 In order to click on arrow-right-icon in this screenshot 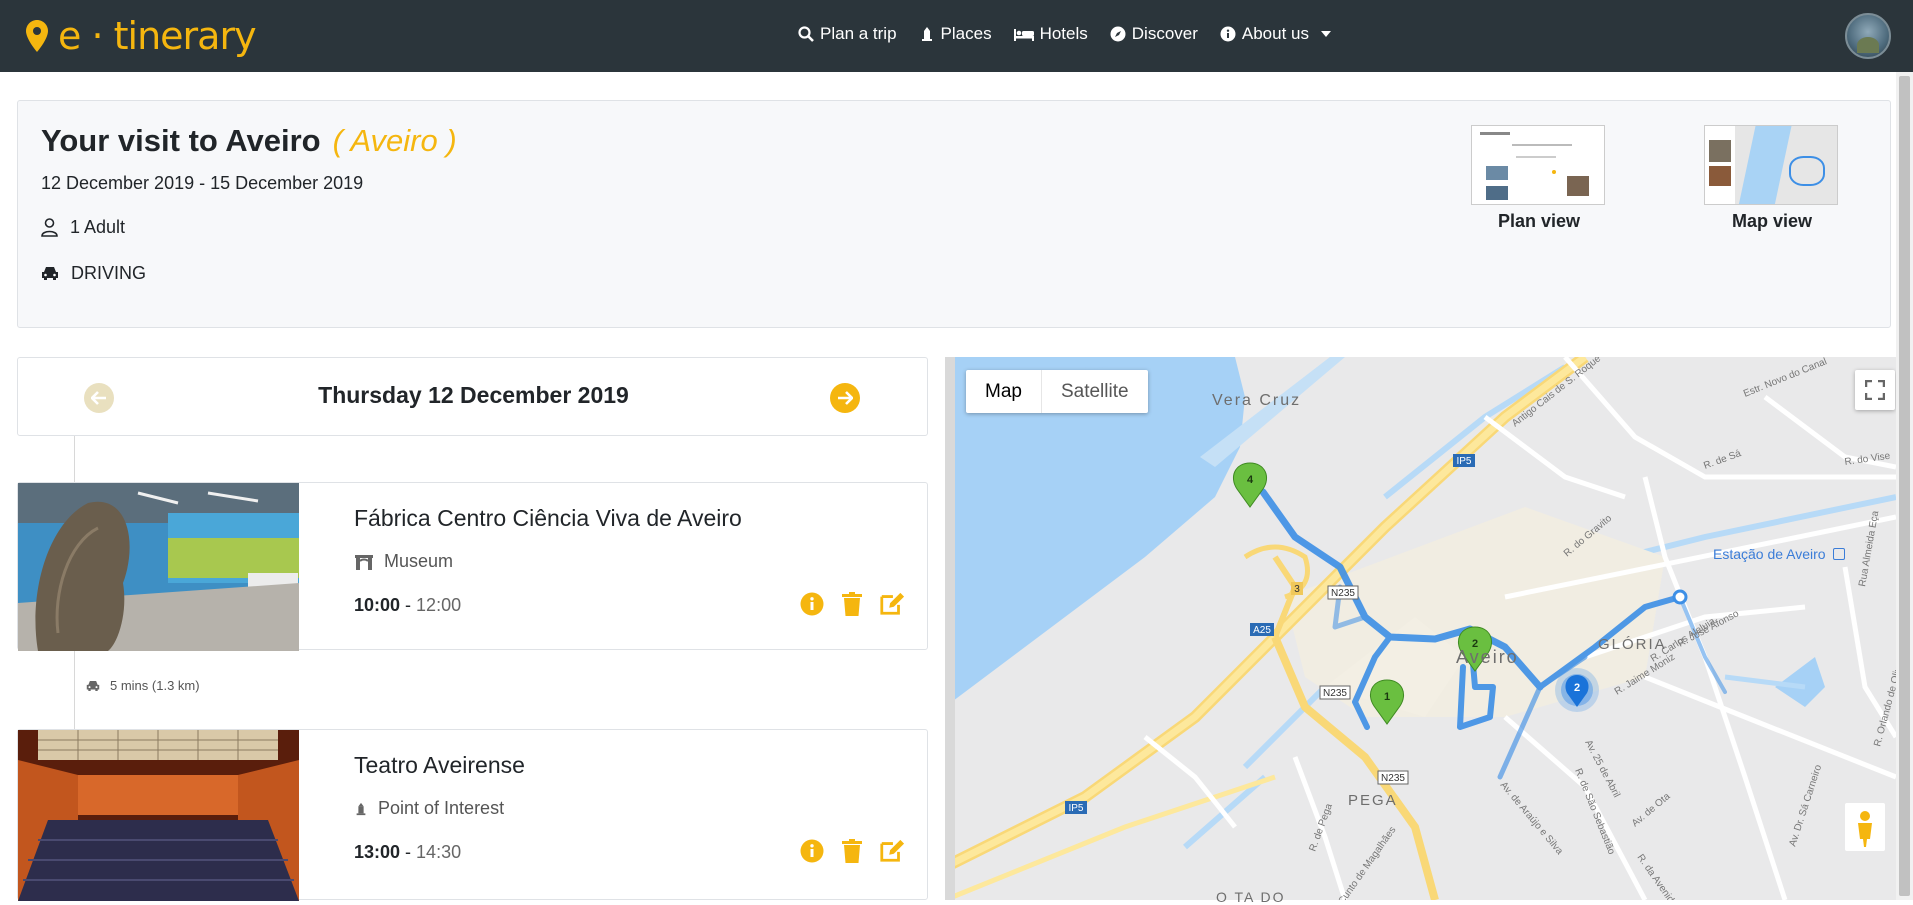, I will do `click(845, 398)`.